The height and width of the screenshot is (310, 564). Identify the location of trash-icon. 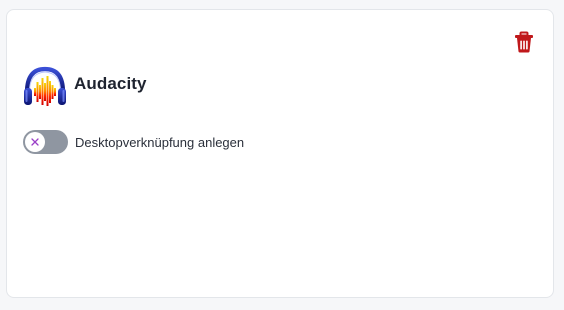
(524, 42).